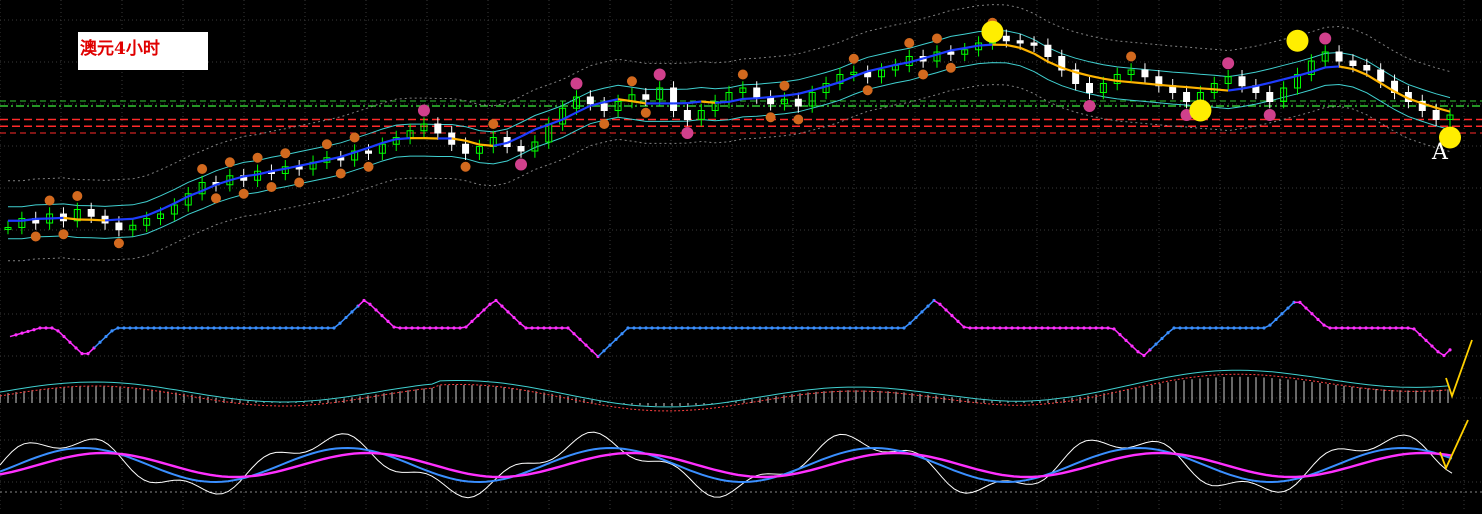 The image size is (1482, 514). I want to click on annotation-a: A, so click(1440, 152).